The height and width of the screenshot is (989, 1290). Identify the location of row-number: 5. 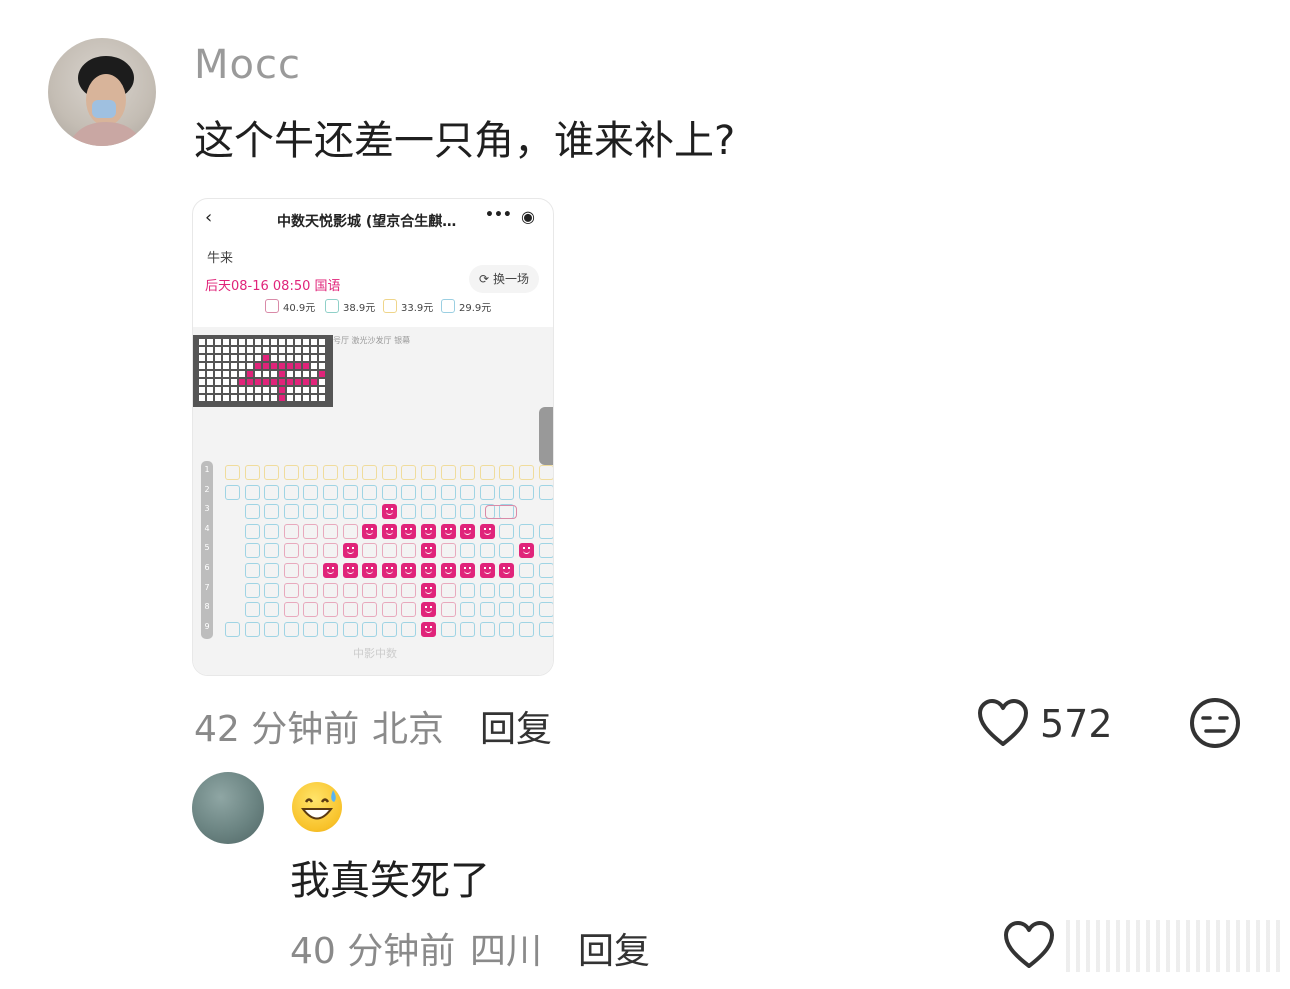
(207, 548).